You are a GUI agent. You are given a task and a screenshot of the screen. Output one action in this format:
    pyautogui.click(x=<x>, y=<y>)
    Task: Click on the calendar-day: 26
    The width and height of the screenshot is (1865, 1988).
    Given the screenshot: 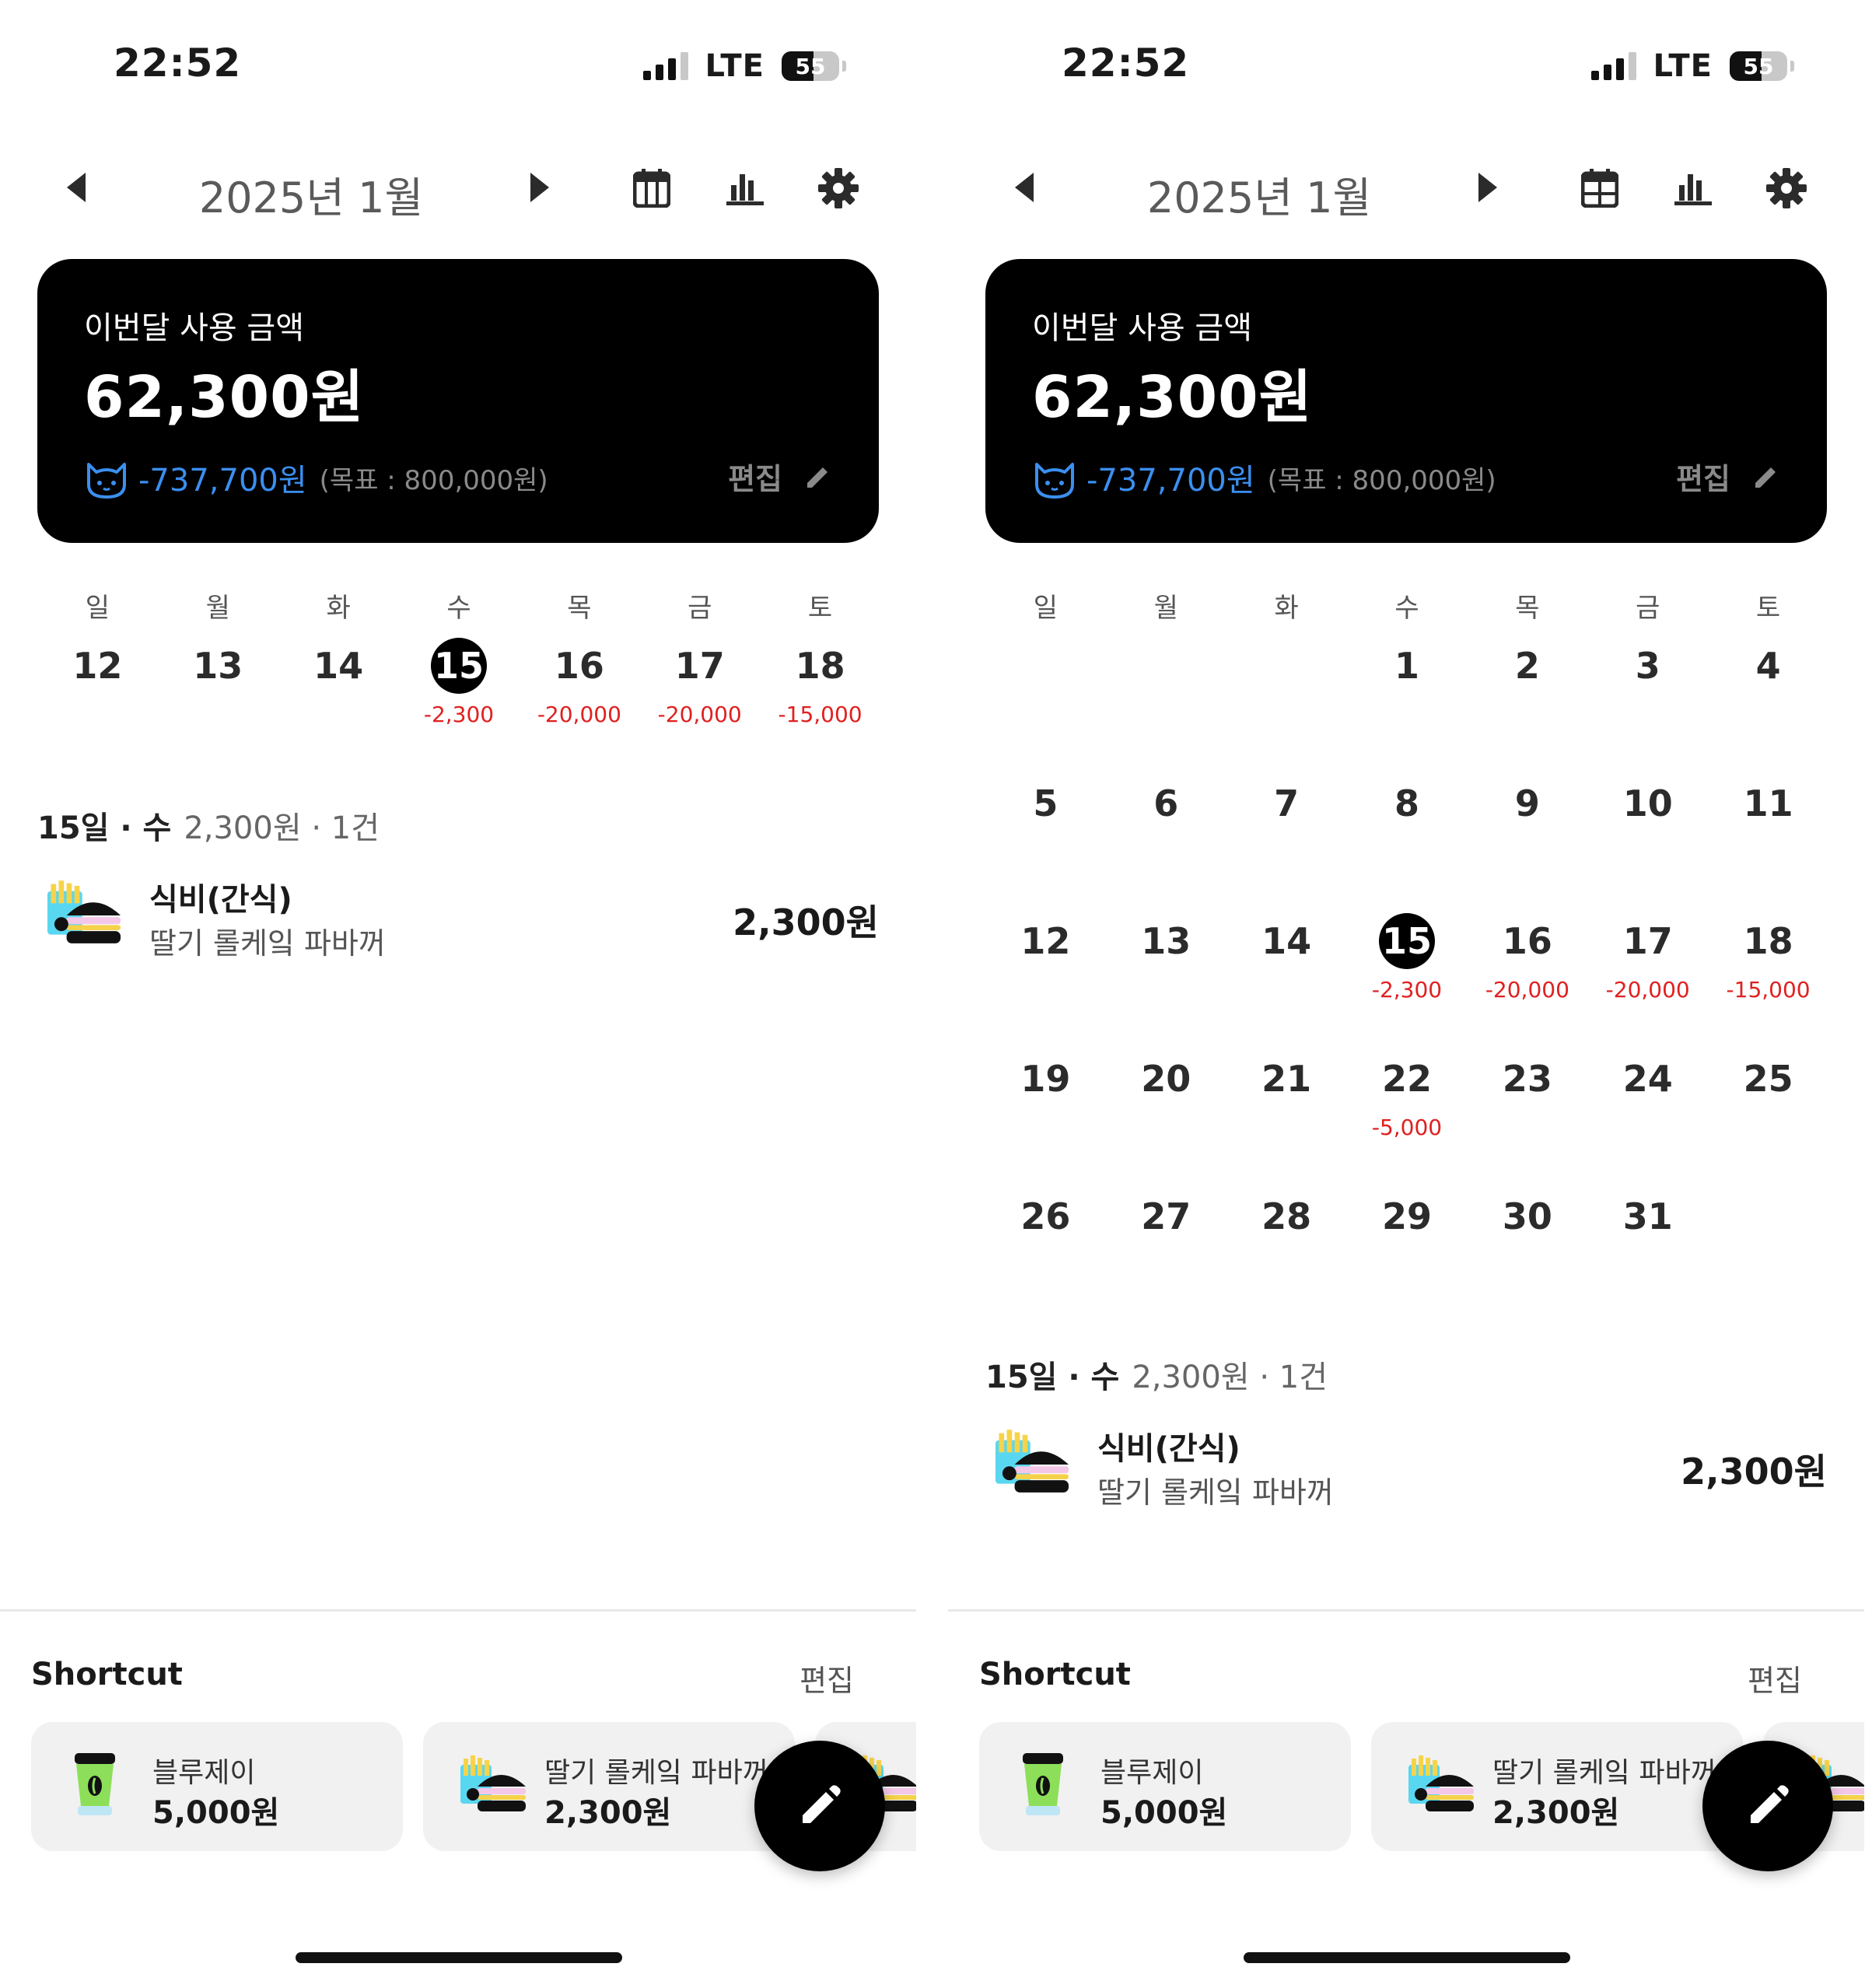 What is the action you would take?
    pyautogui.click(x=1046, y=1257)
    